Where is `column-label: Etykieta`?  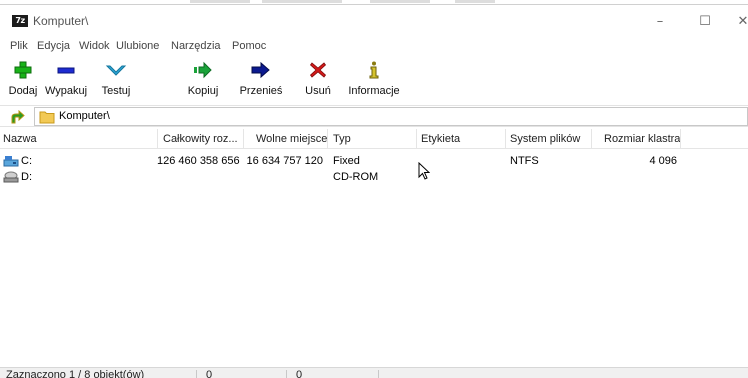 column-label: Etykieta is located at coordinates (440, 139).